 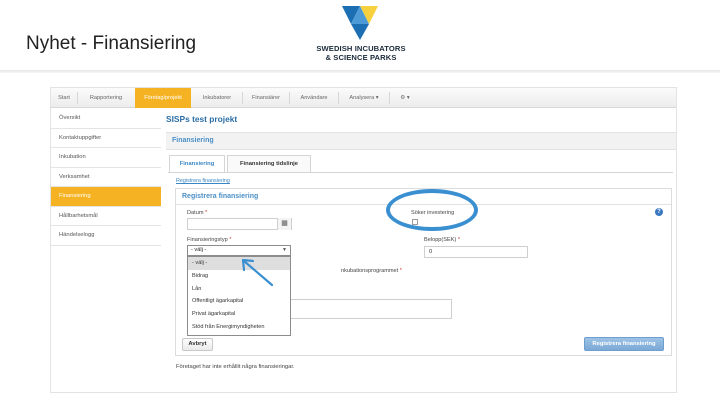 I want to click on amount-label: Belopp(SEK) *, so click(x=442, y=240).